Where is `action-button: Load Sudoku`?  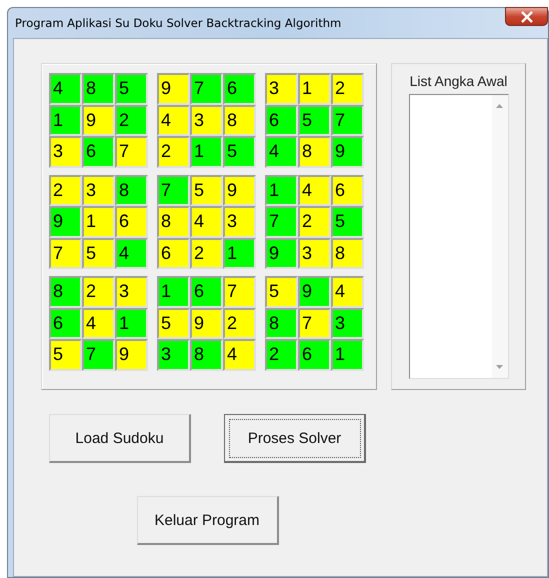
action-button: Load Sudoku is located at coordinates (120, 438).